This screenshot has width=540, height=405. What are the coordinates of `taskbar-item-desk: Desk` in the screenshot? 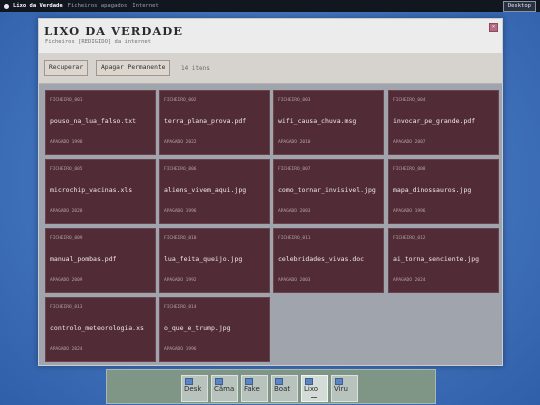 It's located at (194, 388).